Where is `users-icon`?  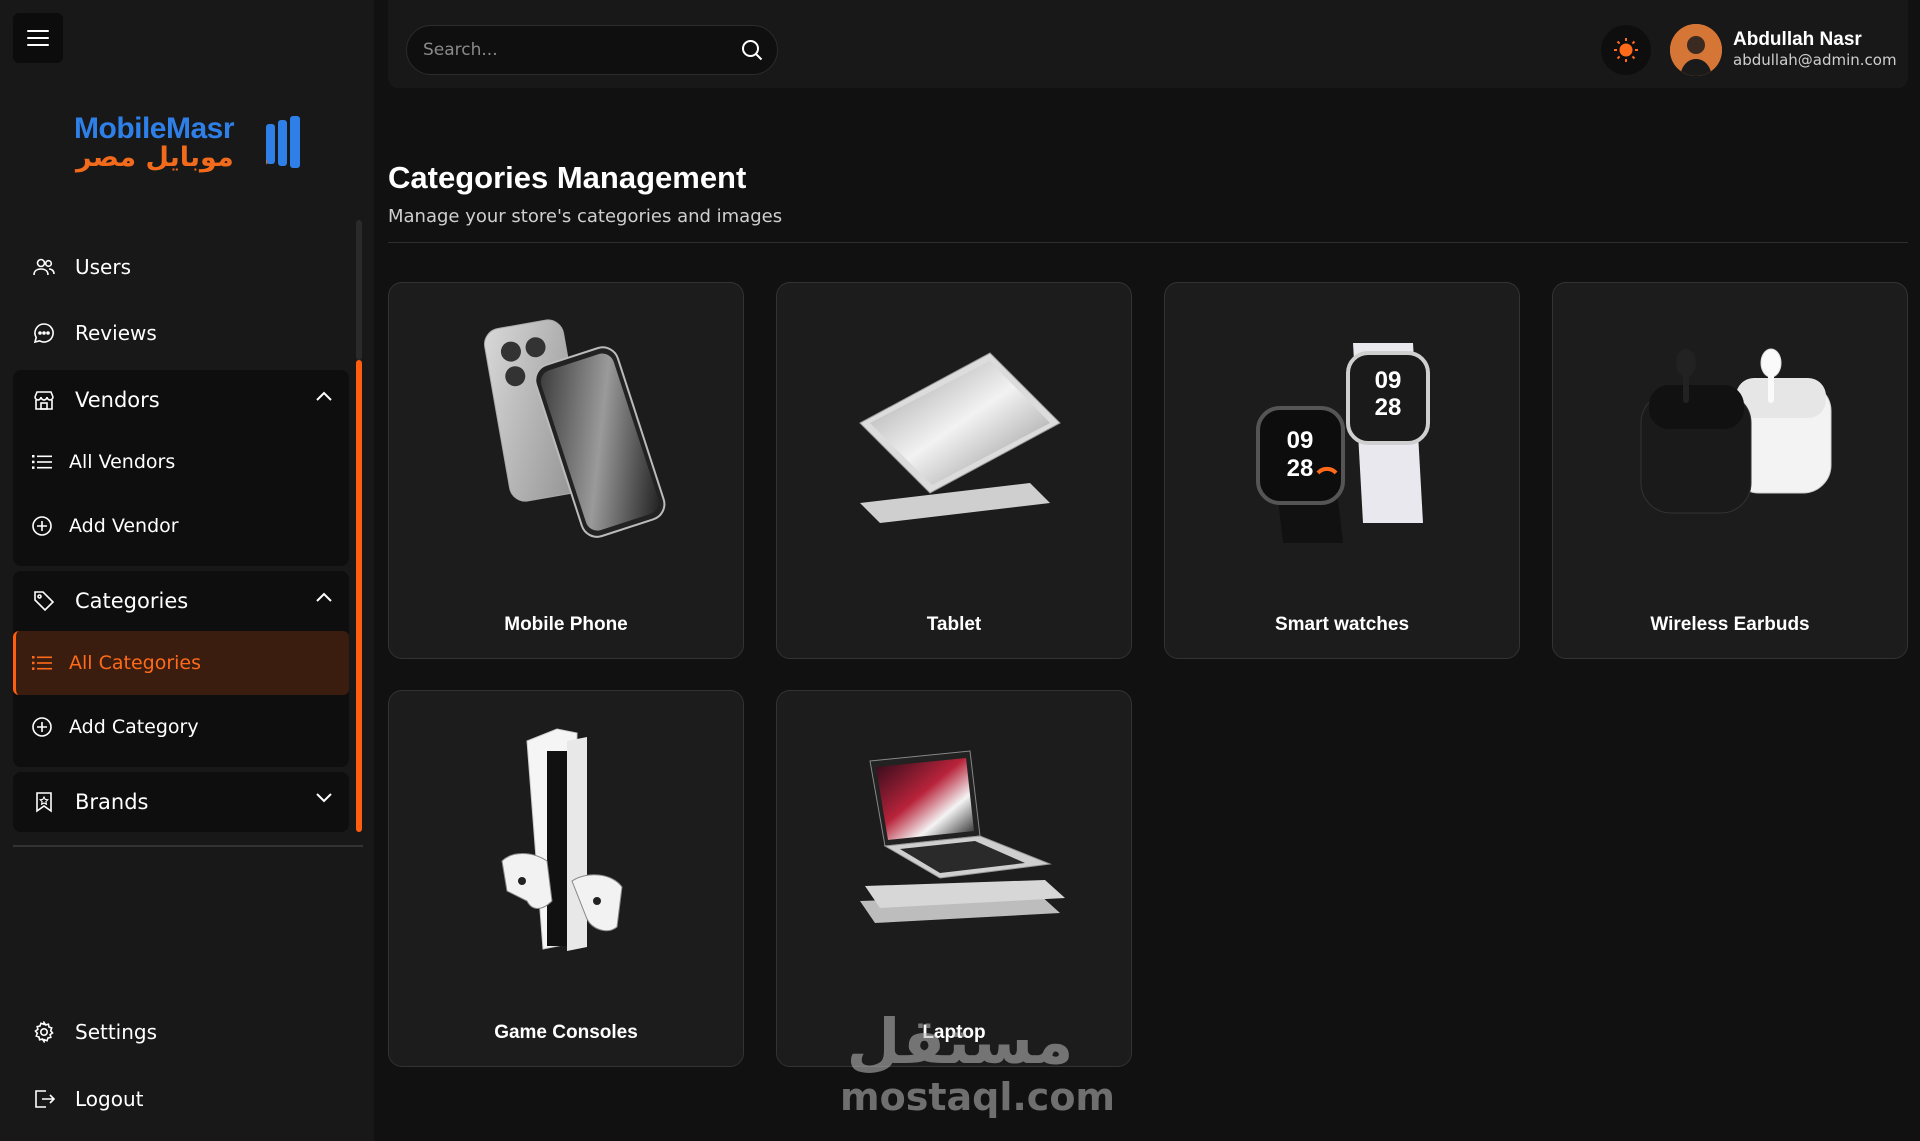
users-icon is located at coordinates (44, 267).